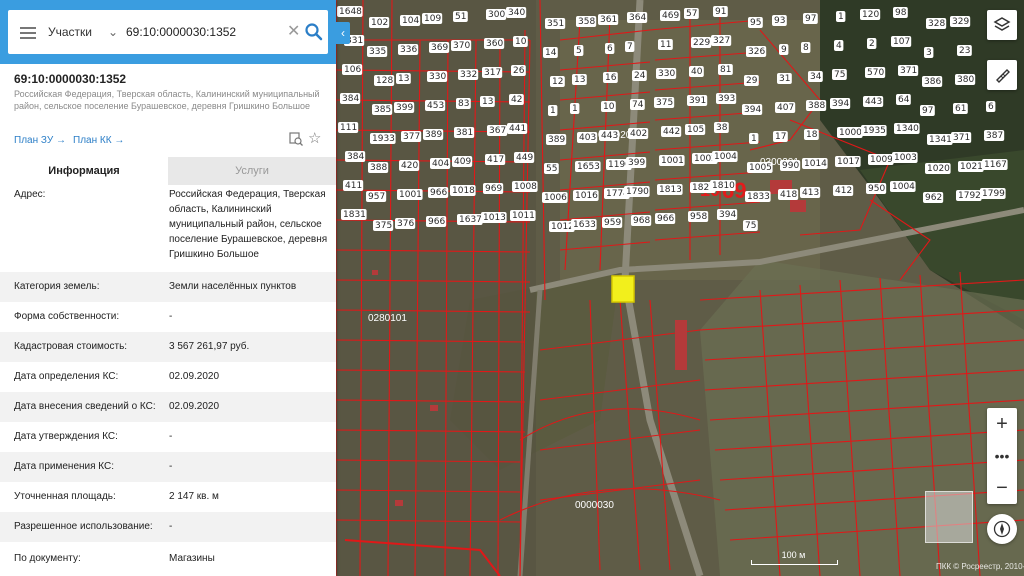 This screenshot has height=576, width=1024. Describe the element at coordinates (874, 131) in the screenshot. I see `parcel-number-label: 1935` at that location.